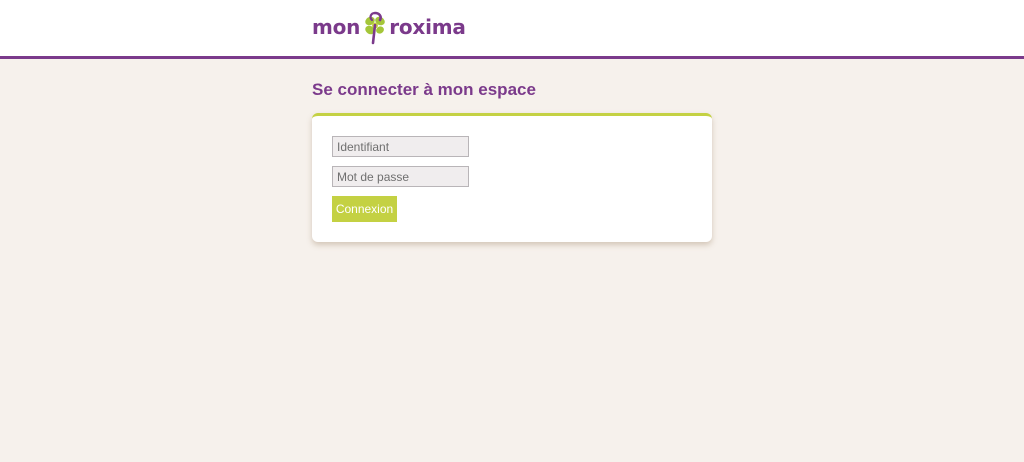 The image size is (1024, 462). Describe the element at coordinates (400, 176) in the screenshot. I see `password-input` at that location.